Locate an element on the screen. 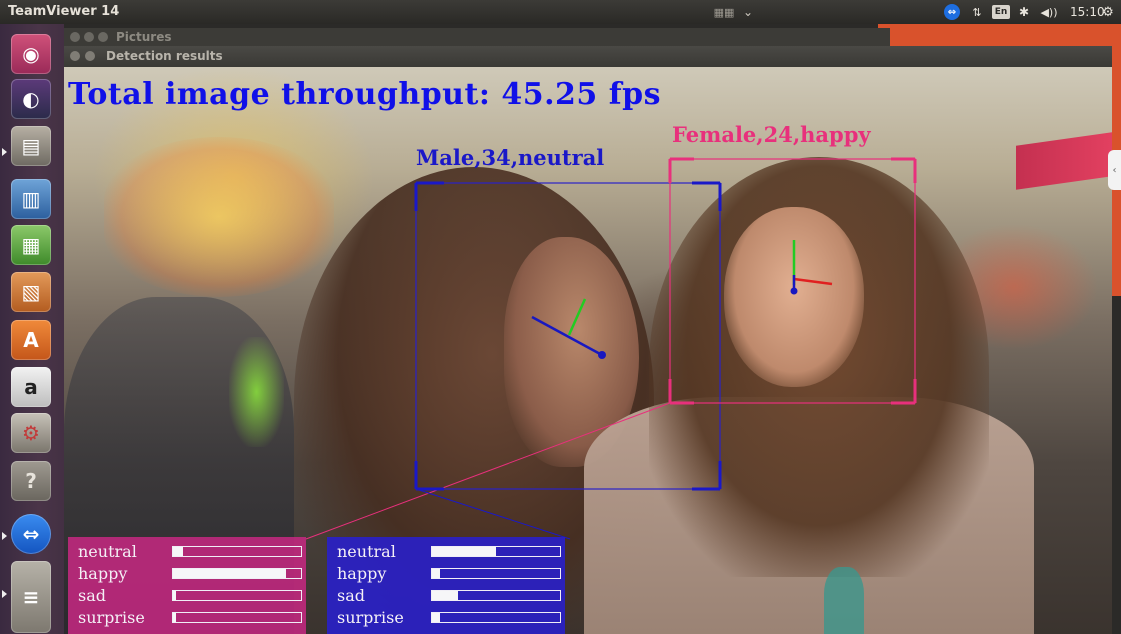 This screenshot has width=1121, height=634. throughput-label: Total image throughput: 45.25 fps is located at coordinates (365, 94).